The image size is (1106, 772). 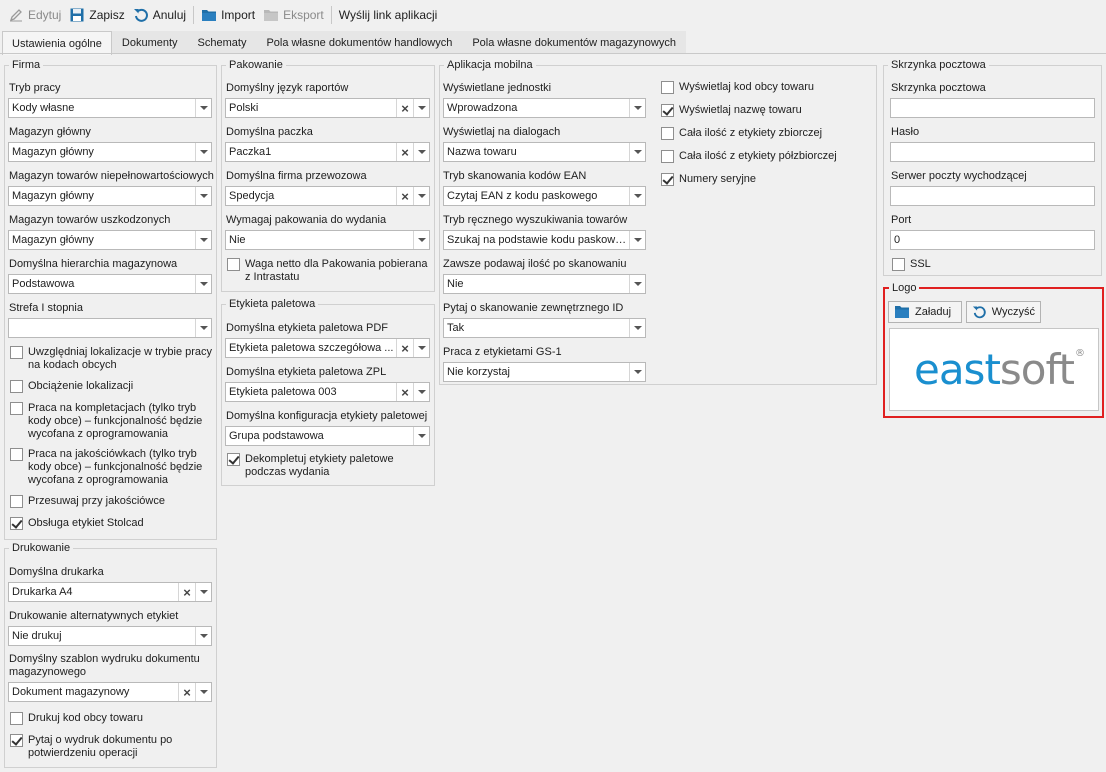 I want to click on tab-custom-fields-warehouse: Pola własne dokumentów magazynowych, so click(x=574, y=42).